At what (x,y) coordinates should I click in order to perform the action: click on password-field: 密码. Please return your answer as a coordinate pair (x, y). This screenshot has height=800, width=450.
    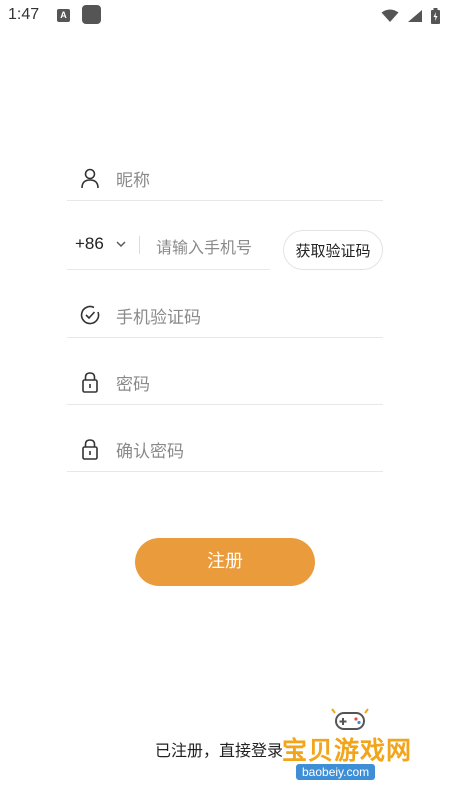
    Looking at the image, I should click on (225, 381).